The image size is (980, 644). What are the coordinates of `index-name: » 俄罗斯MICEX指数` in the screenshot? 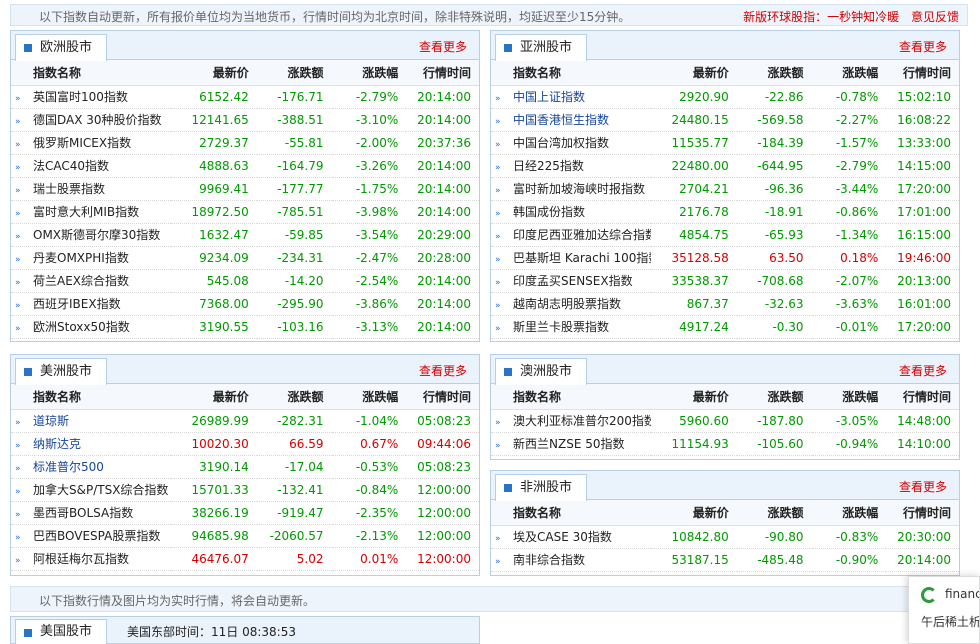 It's located at (91, 143).